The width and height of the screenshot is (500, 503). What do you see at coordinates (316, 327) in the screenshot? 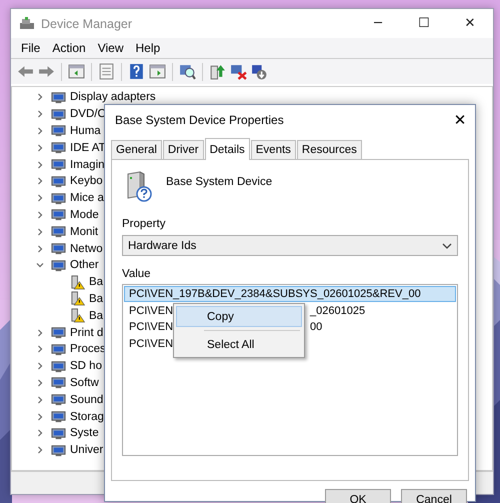
I see `list-item-text: 00` at bounding box center [316, 327].